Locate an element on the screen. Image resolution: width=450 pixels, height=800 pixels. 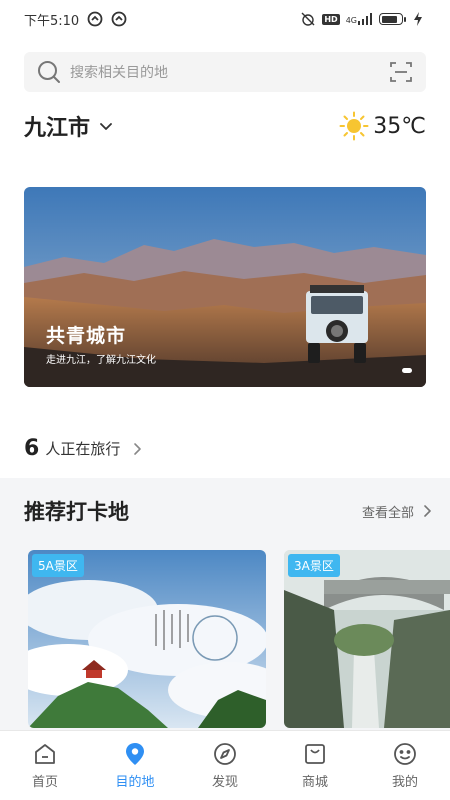
status-right: HD 4G is located at coordinates (364, 19).